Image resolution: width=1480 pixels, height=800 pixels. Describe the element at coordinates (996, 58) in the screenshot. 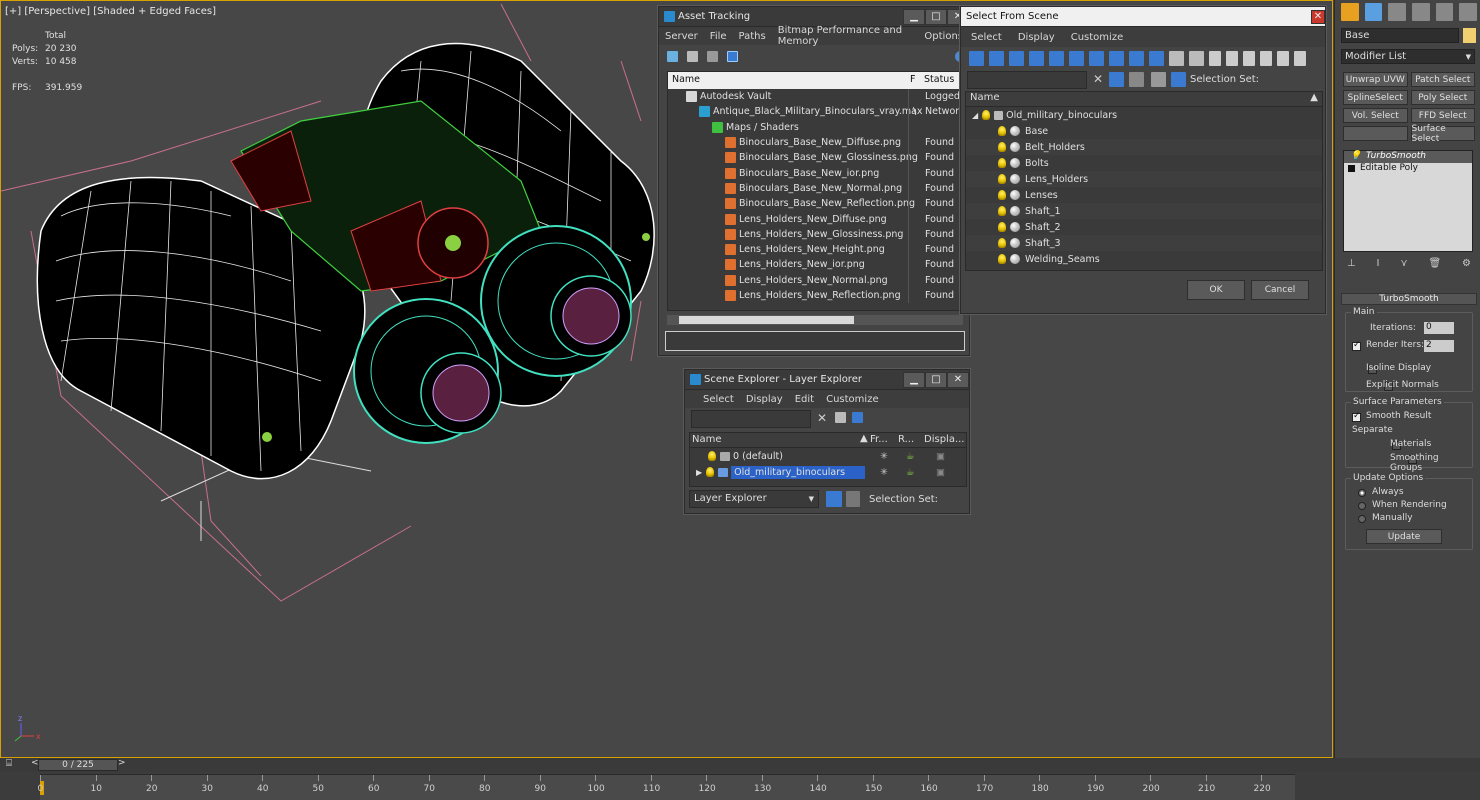

I see `filter-shapes-icon` at that location.